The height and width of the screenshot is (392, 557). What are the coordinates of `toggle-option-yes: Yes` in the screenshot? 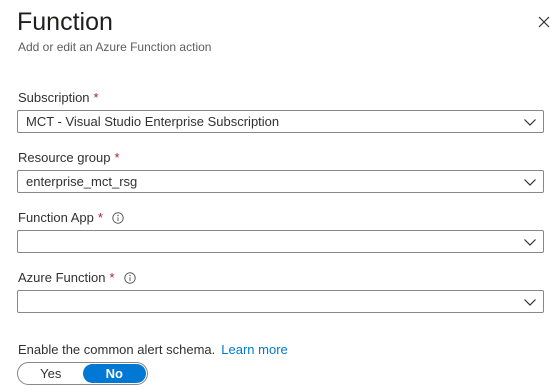 It's located at (51, 373).